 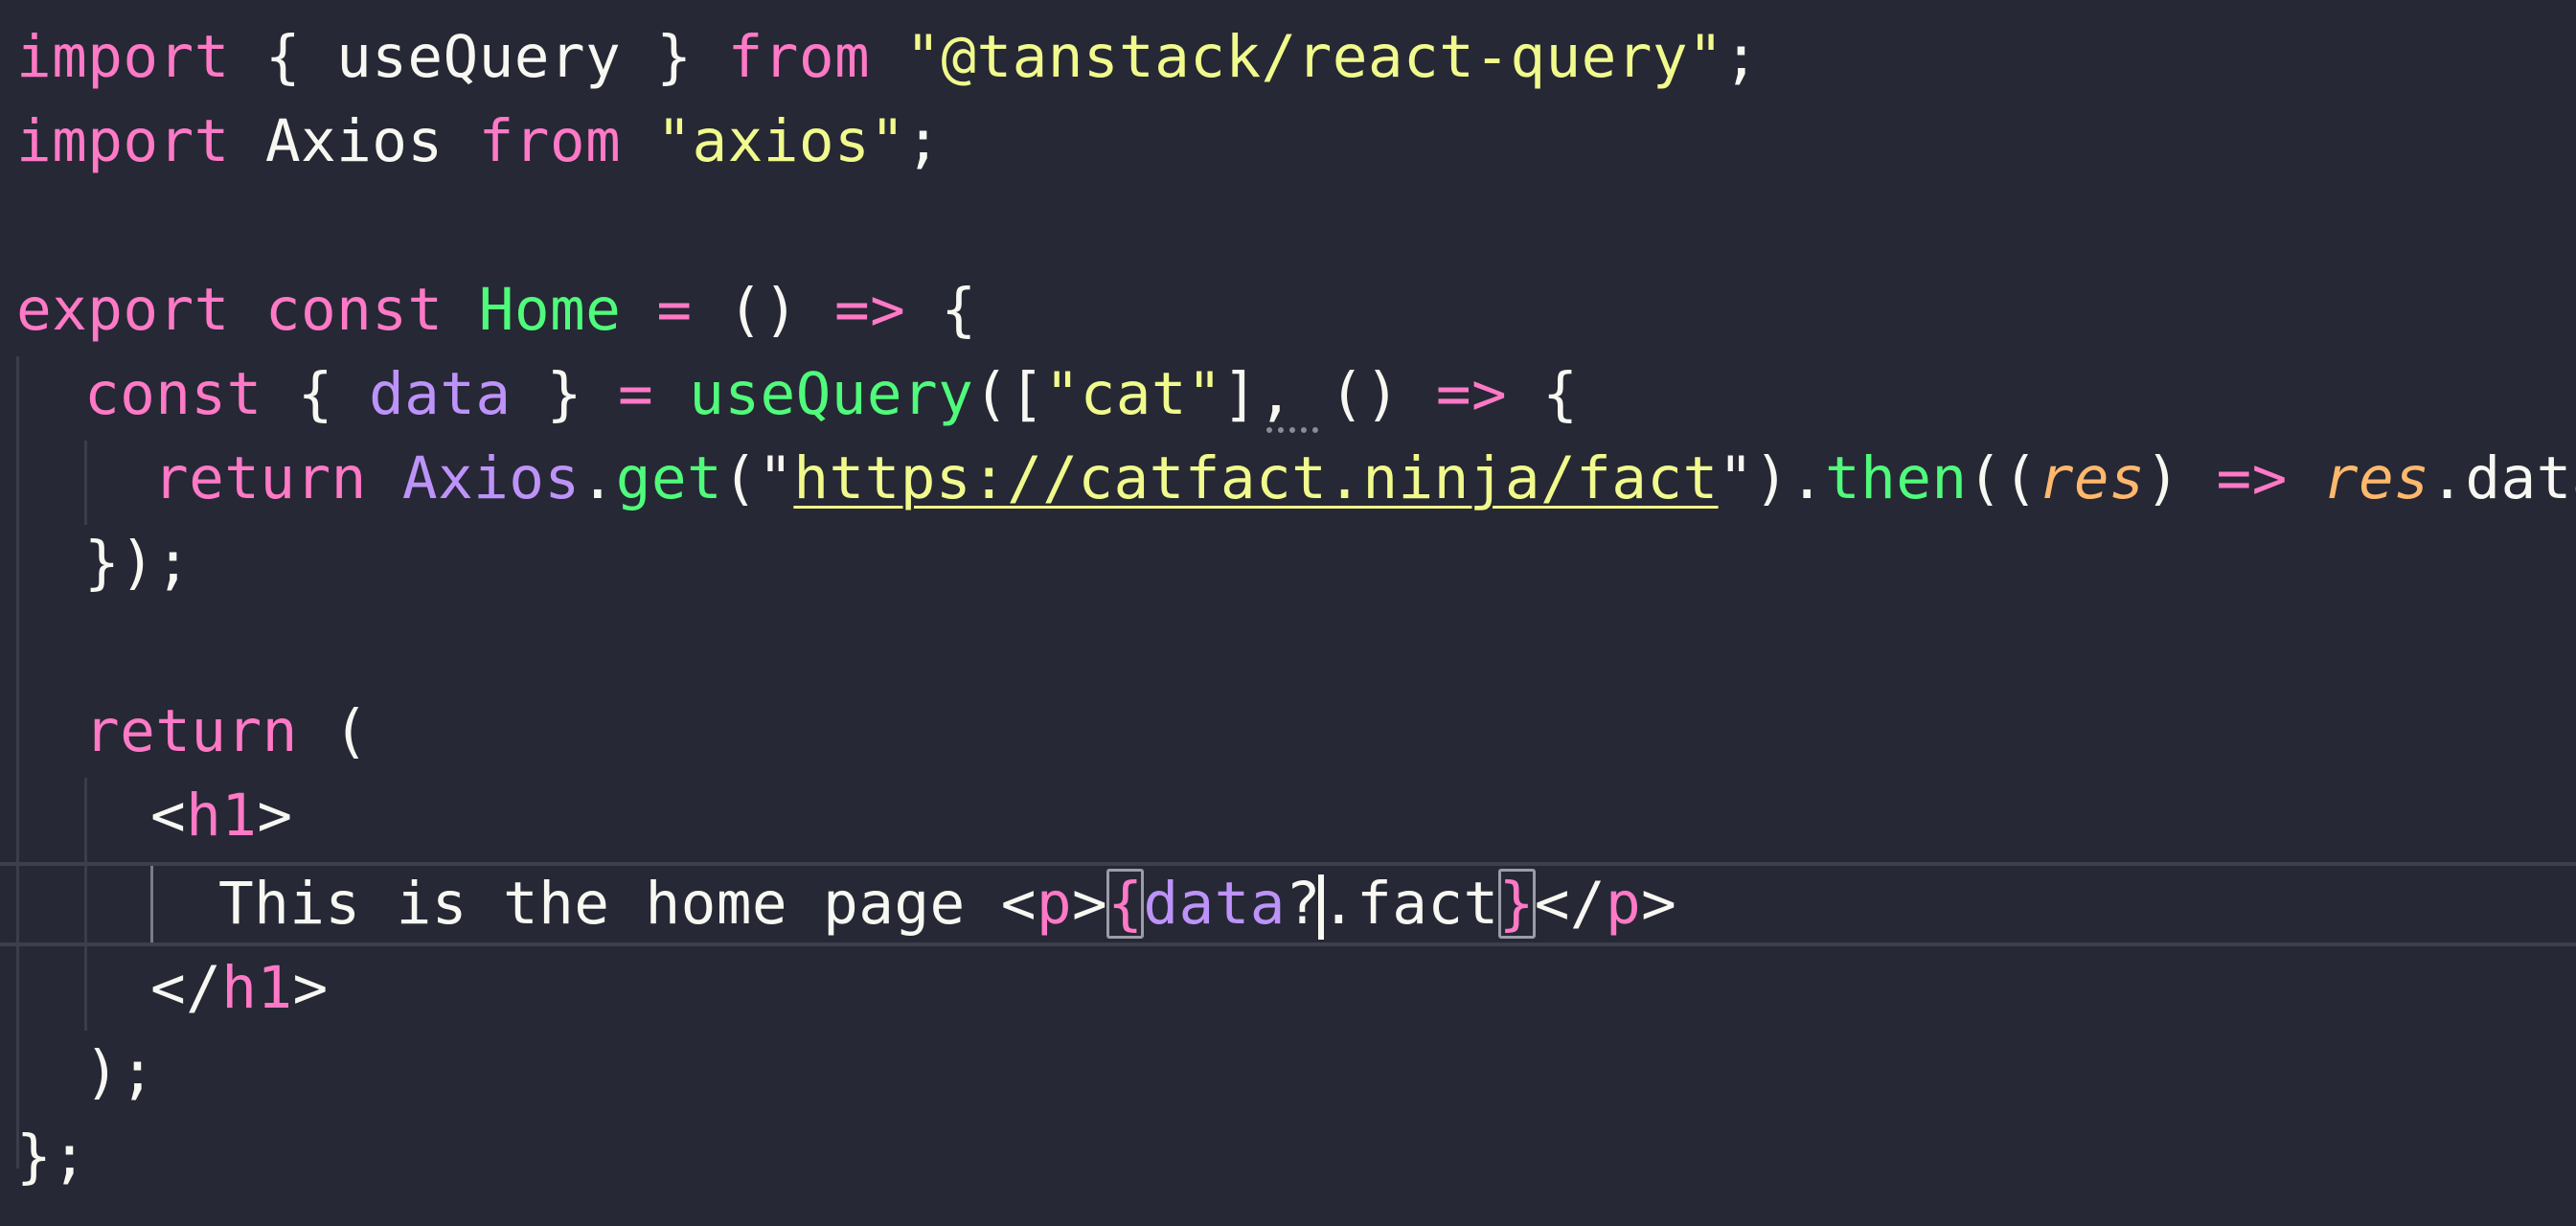 What do you see at coordinates (669, 478) in the screenshot?
I see `token: get` at bounding box center [669, 478].